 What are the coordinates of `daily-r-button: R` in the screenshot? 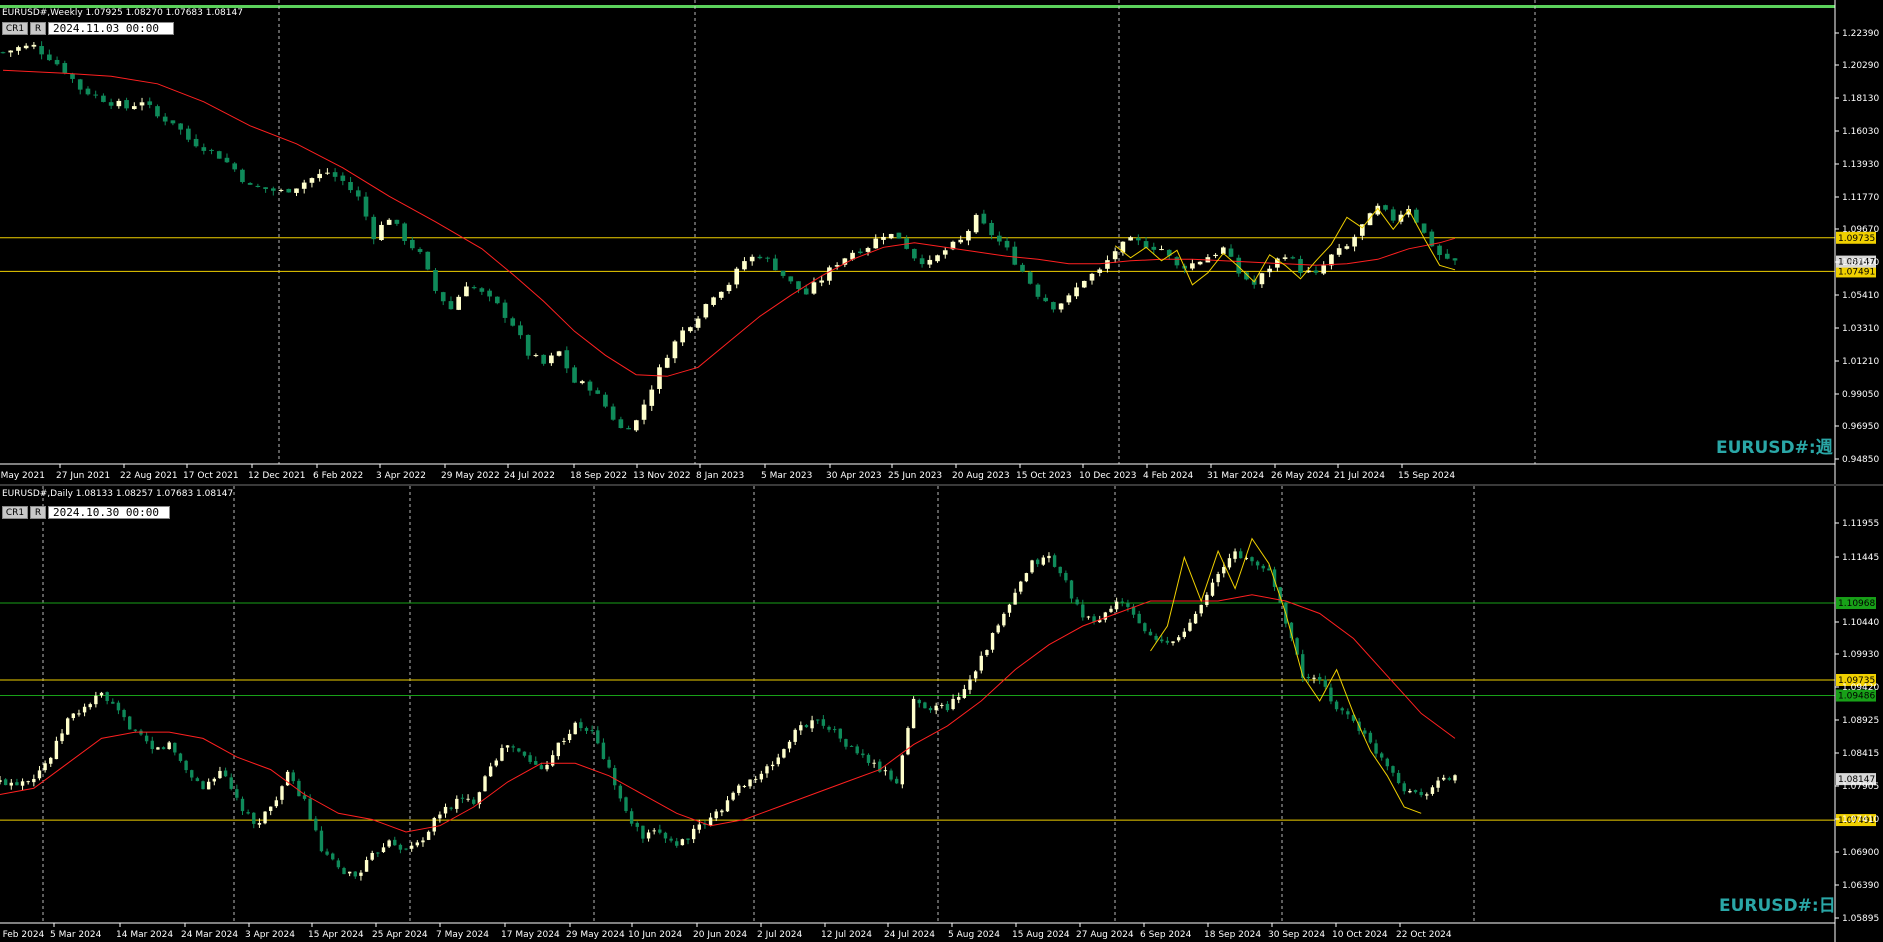 It's located at (38, 512).